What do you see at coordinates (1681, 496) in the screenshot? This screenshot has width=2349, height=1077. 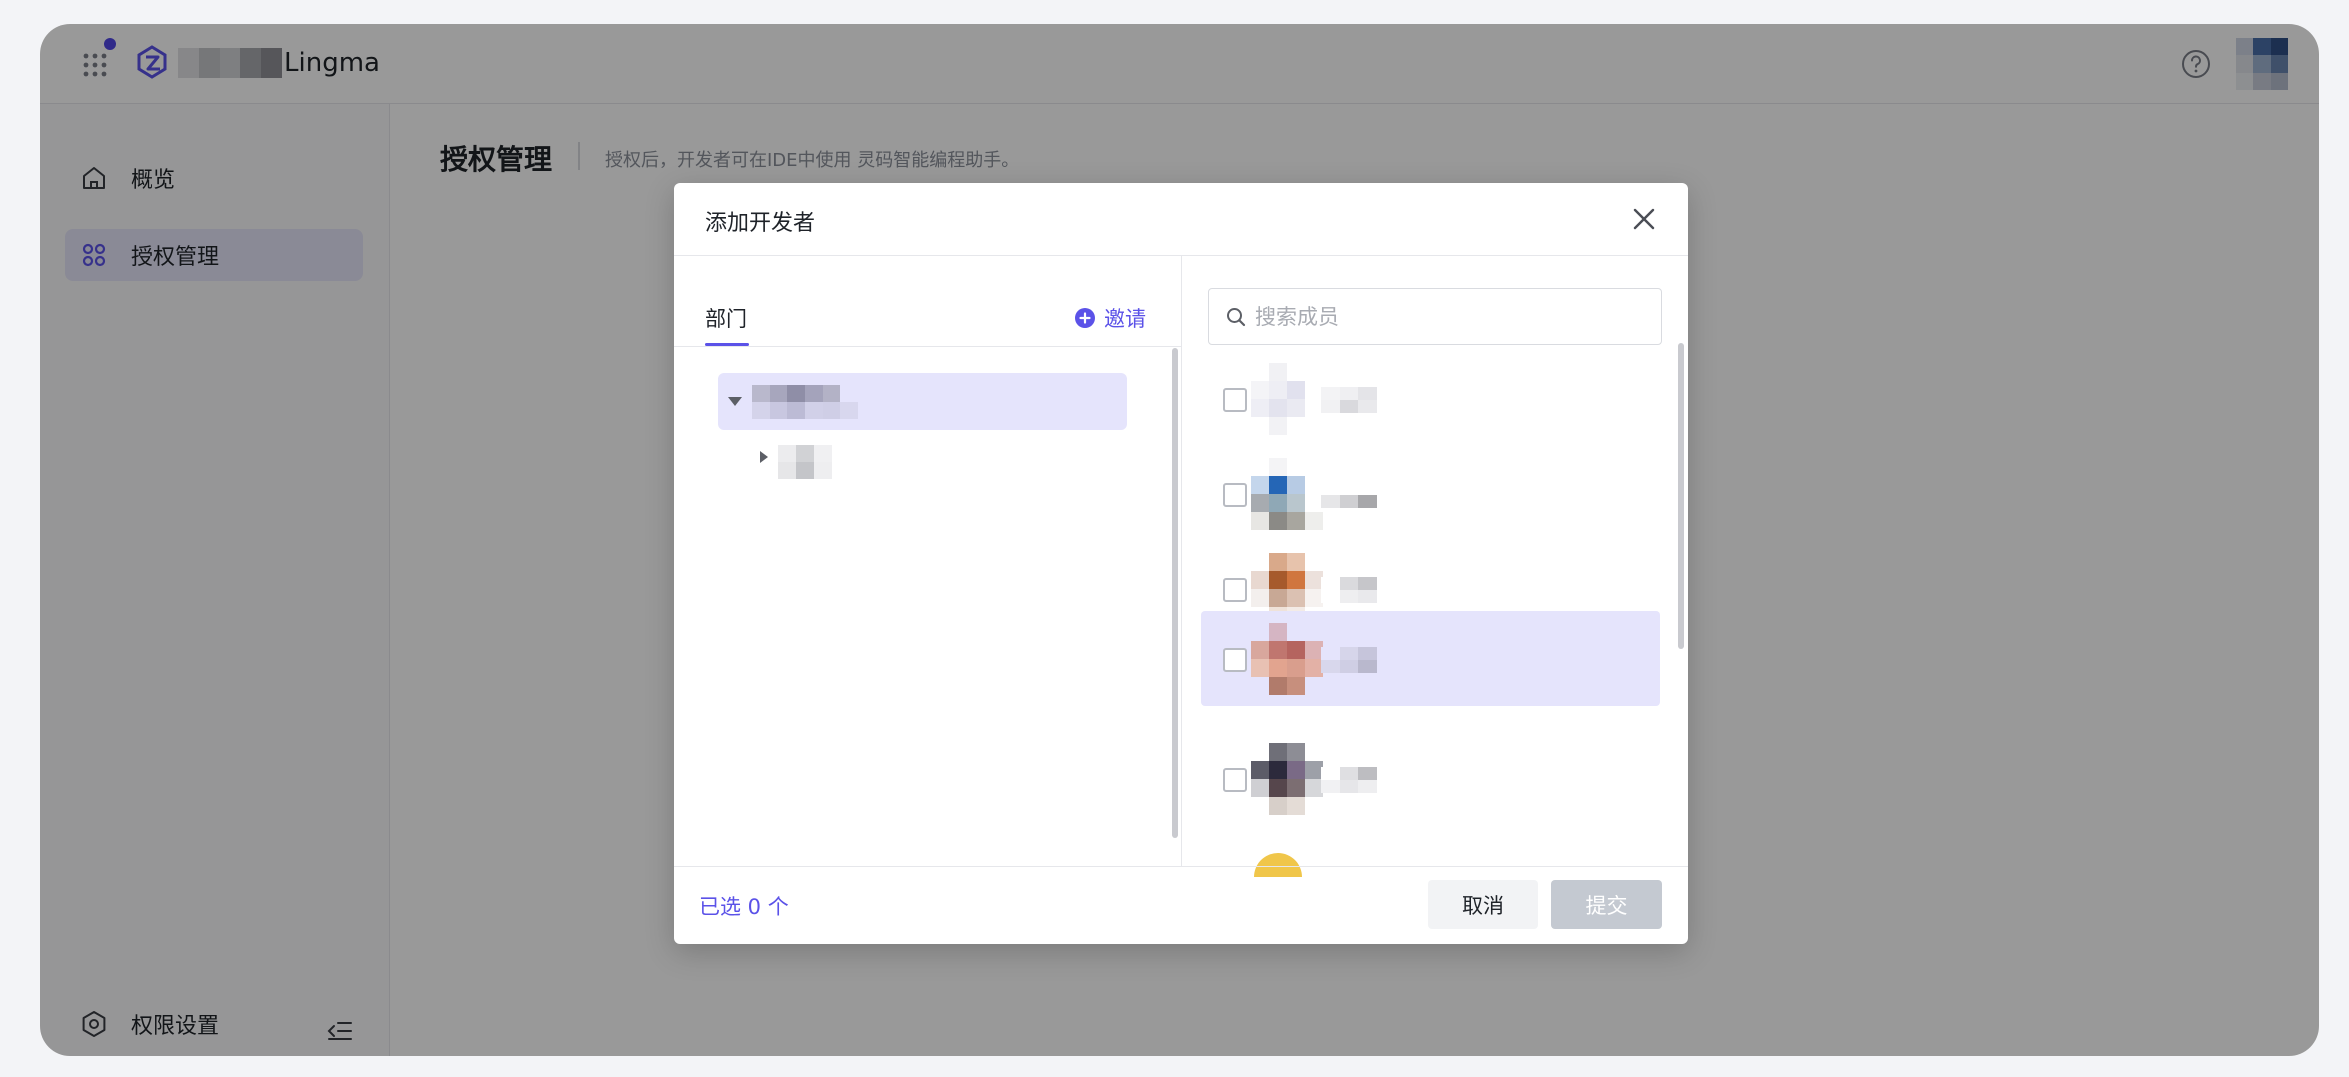 I see `right-scrollbar` at bounding box center [1681, 496].